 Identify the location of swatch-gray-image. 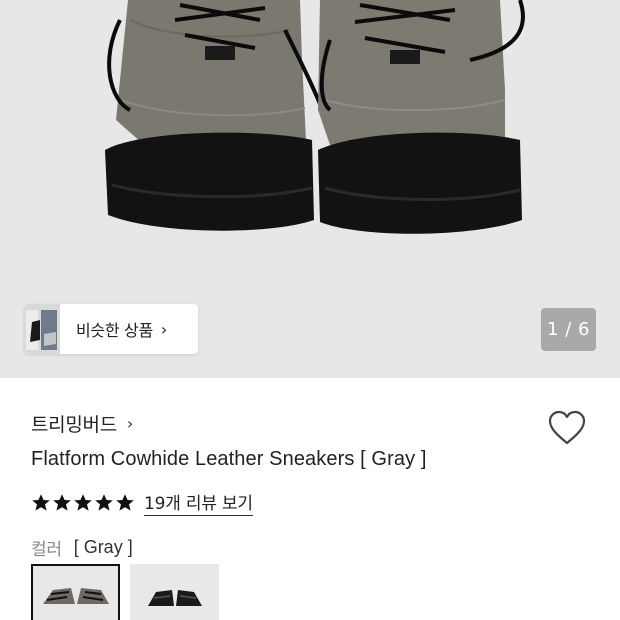
(75, 592).